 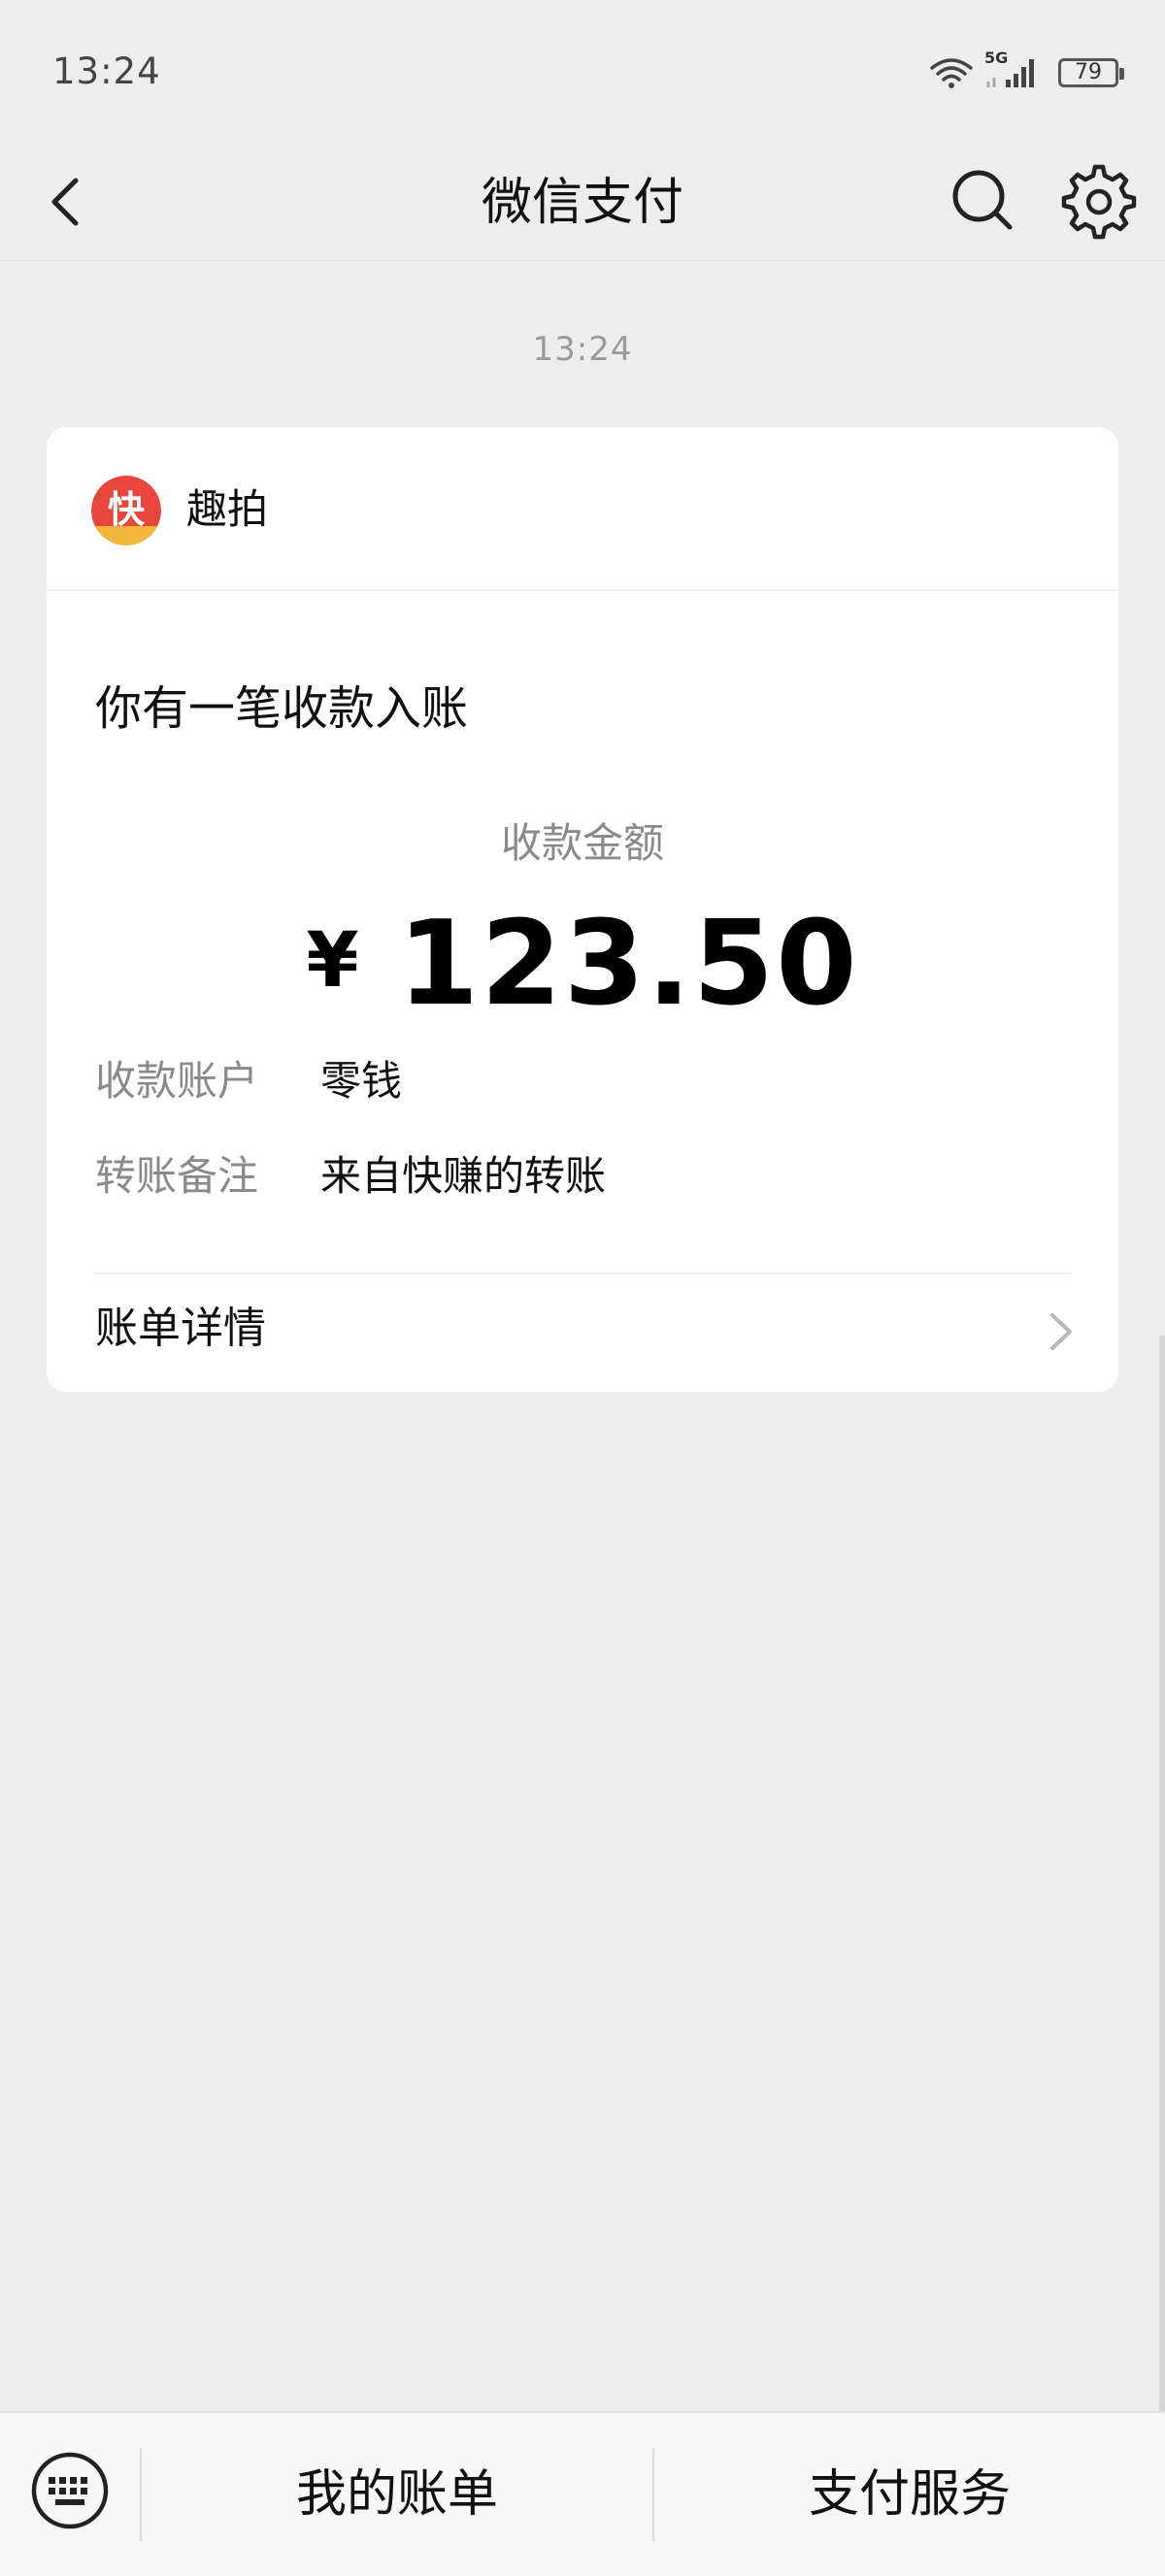 What do you see at coordinates (180, 1328) in the screenshot?
I see `bill-detail-label: 账单详情` at bounding box center [180, 1328].